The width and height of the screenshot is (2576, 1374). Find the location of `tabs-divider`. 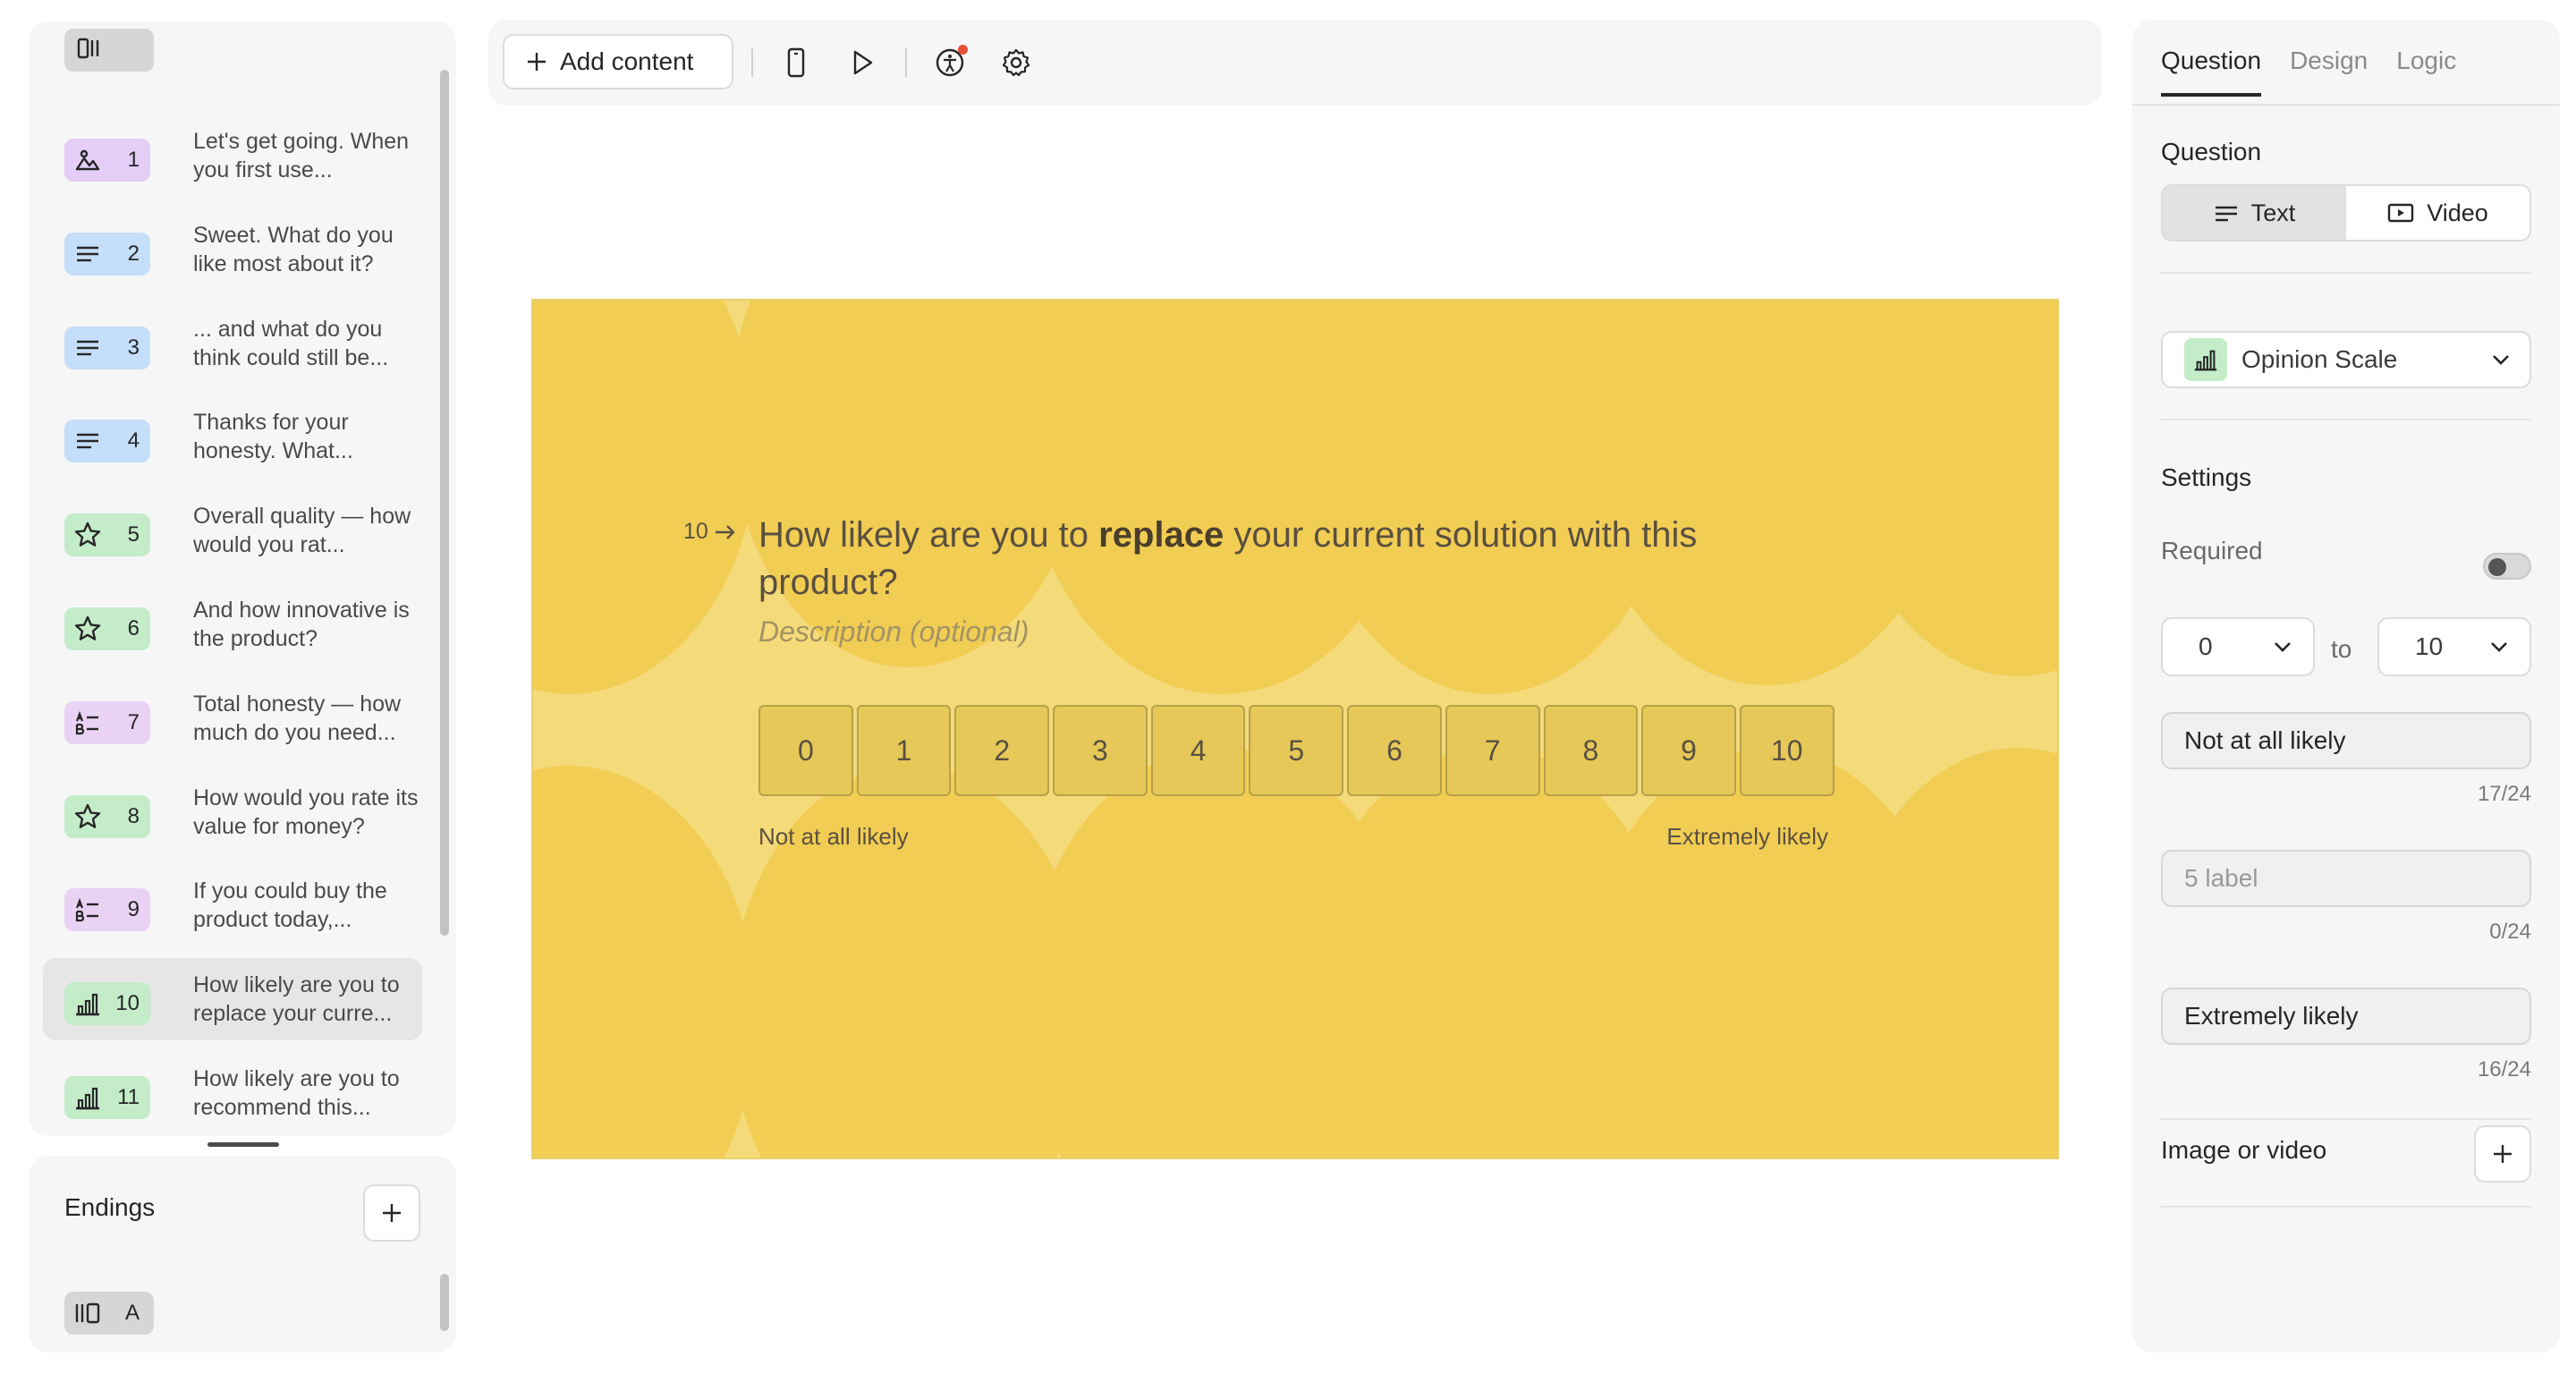

tabs-divider is located at coordinates (2346, 105).